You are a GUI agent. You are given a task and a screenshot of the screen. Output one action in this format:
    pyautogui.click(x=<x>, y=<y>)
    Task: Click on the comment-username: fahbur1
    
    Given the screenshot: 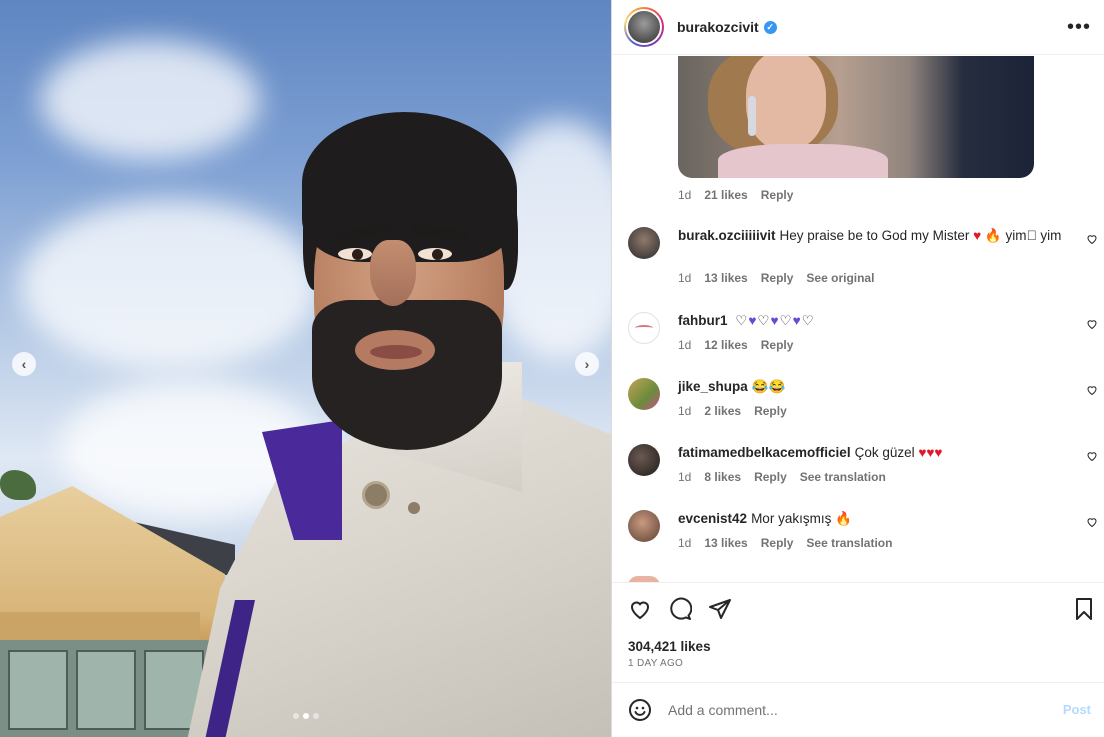 What is the action you would take?
    pyautogui.click(x=703, y=320)
    